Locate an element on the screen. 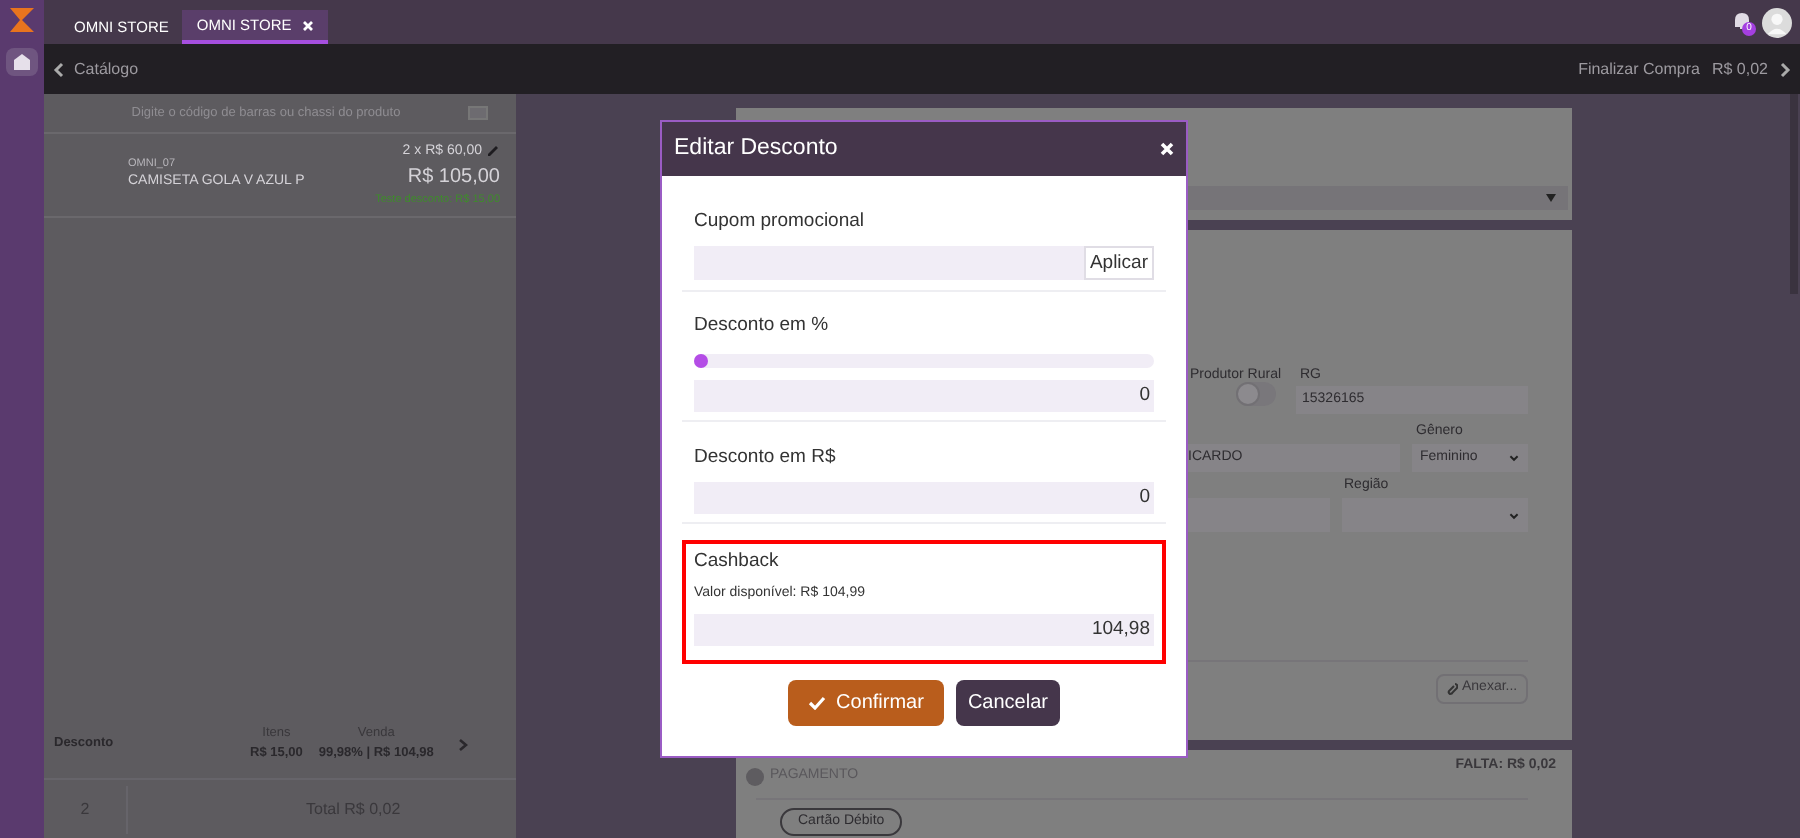  field-label: Desconto em % is located at coordinates (762, 326).